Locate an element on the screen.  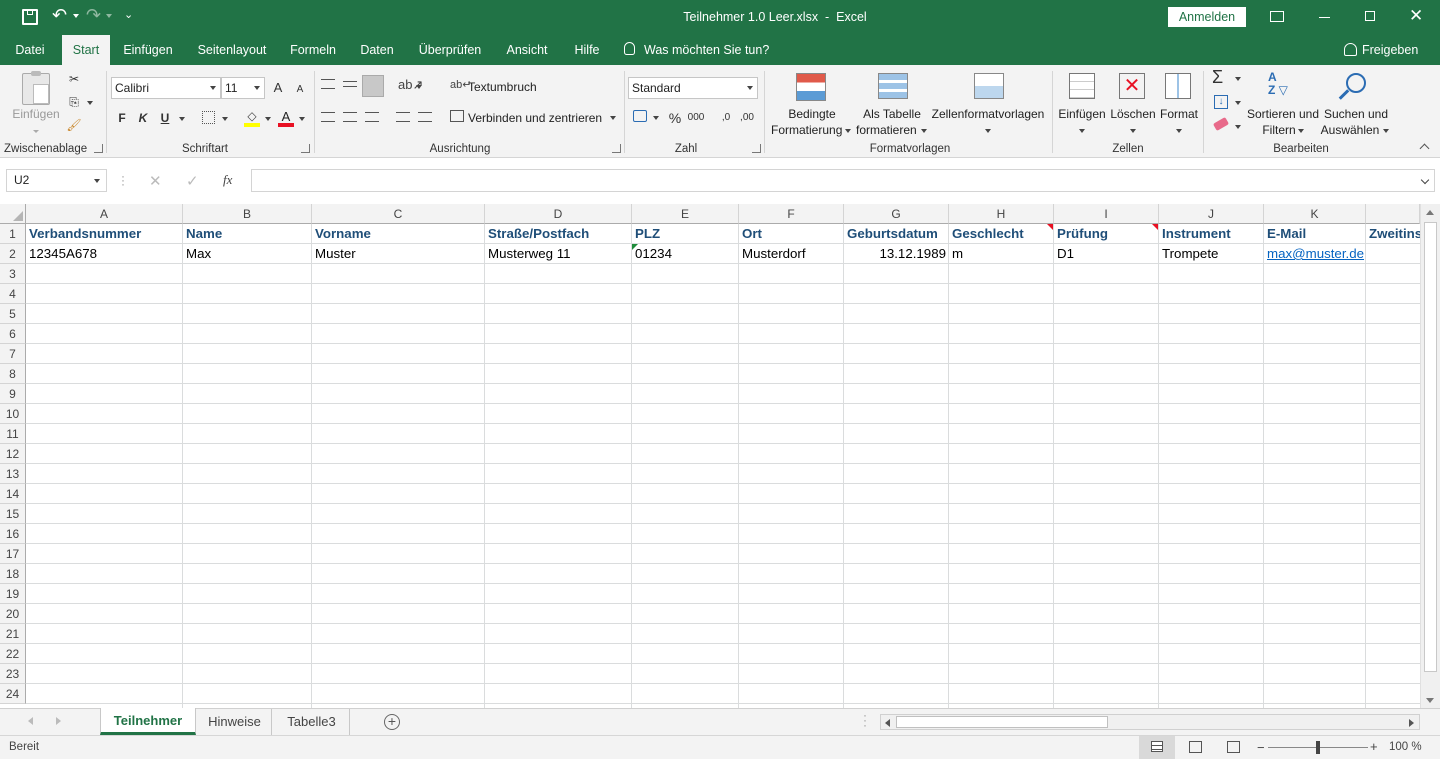
delete-cells-icon: ✕ is located at coordinates (1132, 86).